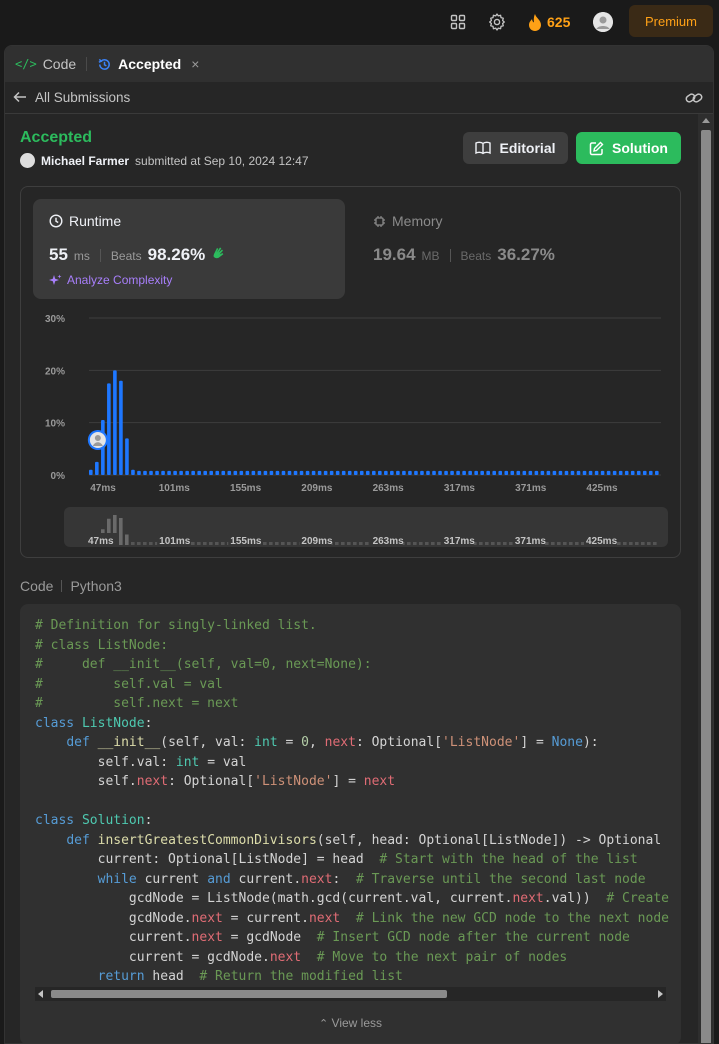 This screenshot has width=719, height=1044. Describe the element at coordinates (62, 586) in the screenshot. I see `header-divider` at that location.